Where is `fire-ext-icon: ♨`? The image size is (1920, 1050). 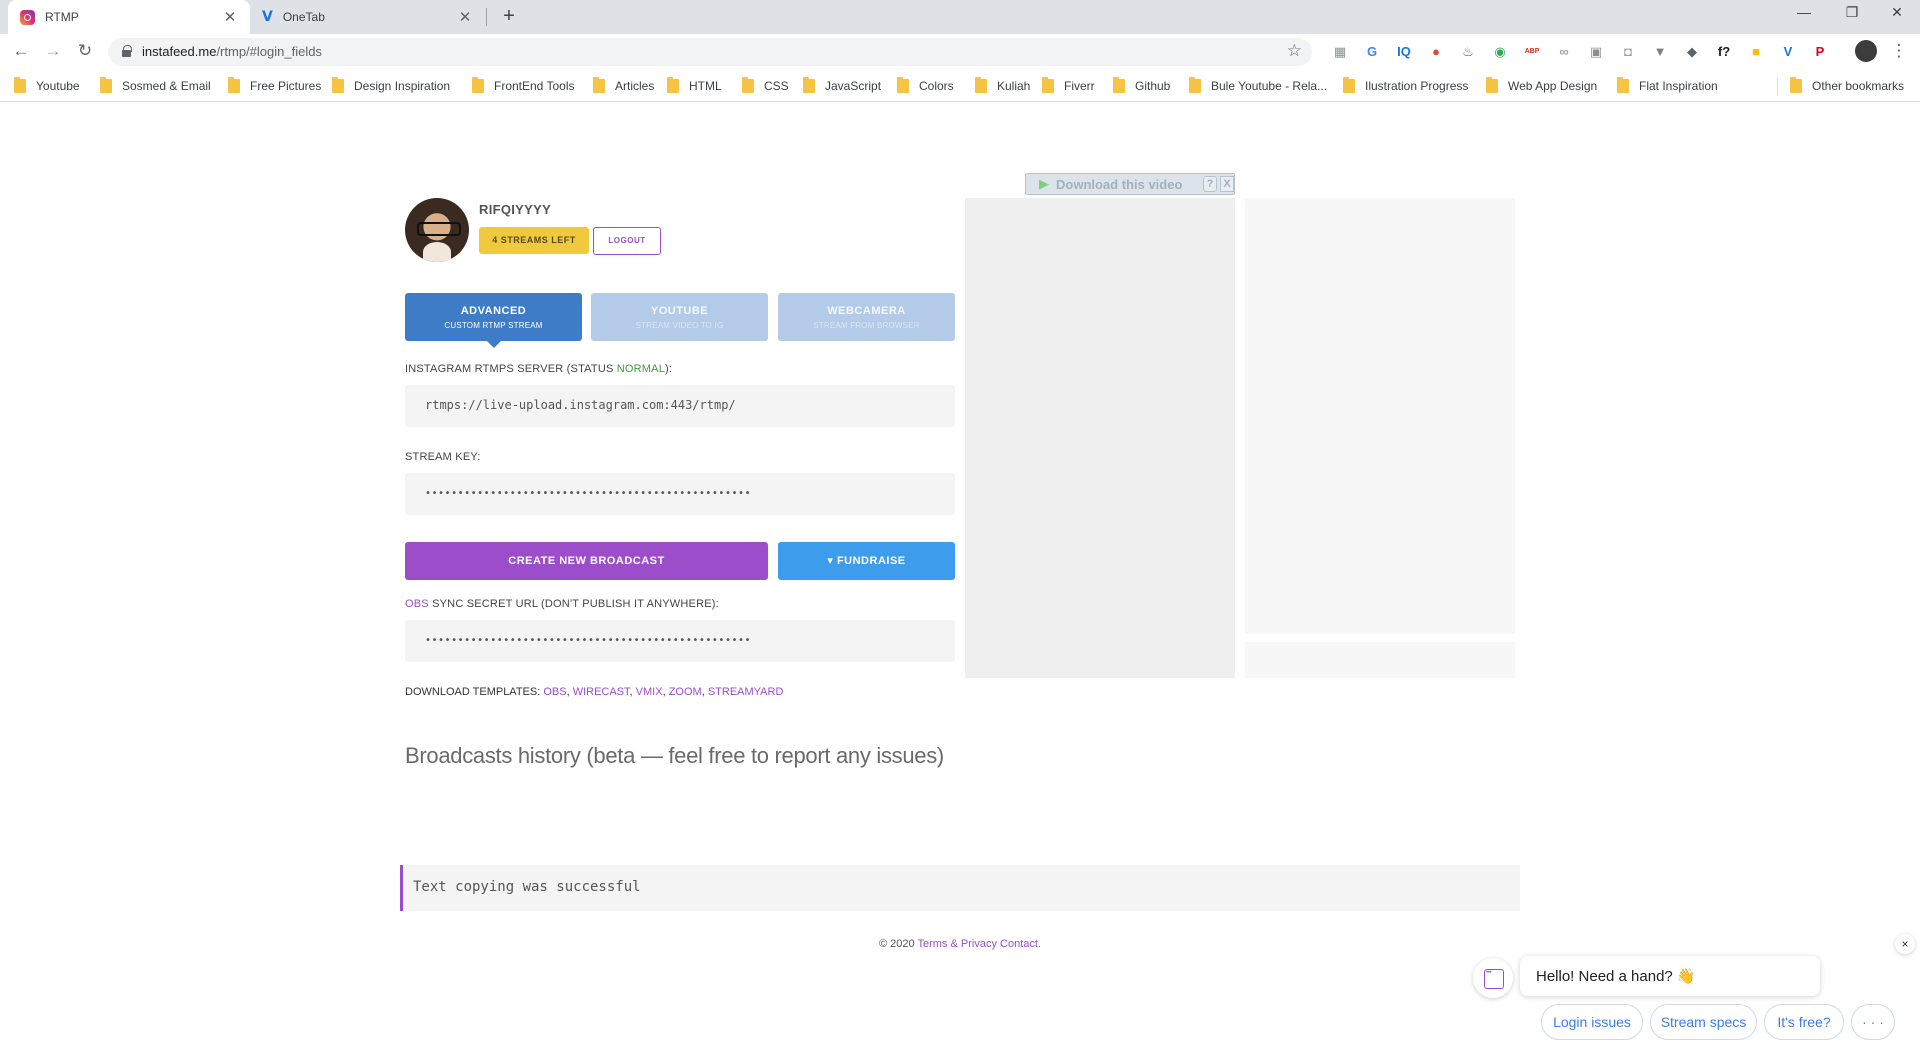
fire-ext-icon: ♨ is located at coordinates (1468, 52).